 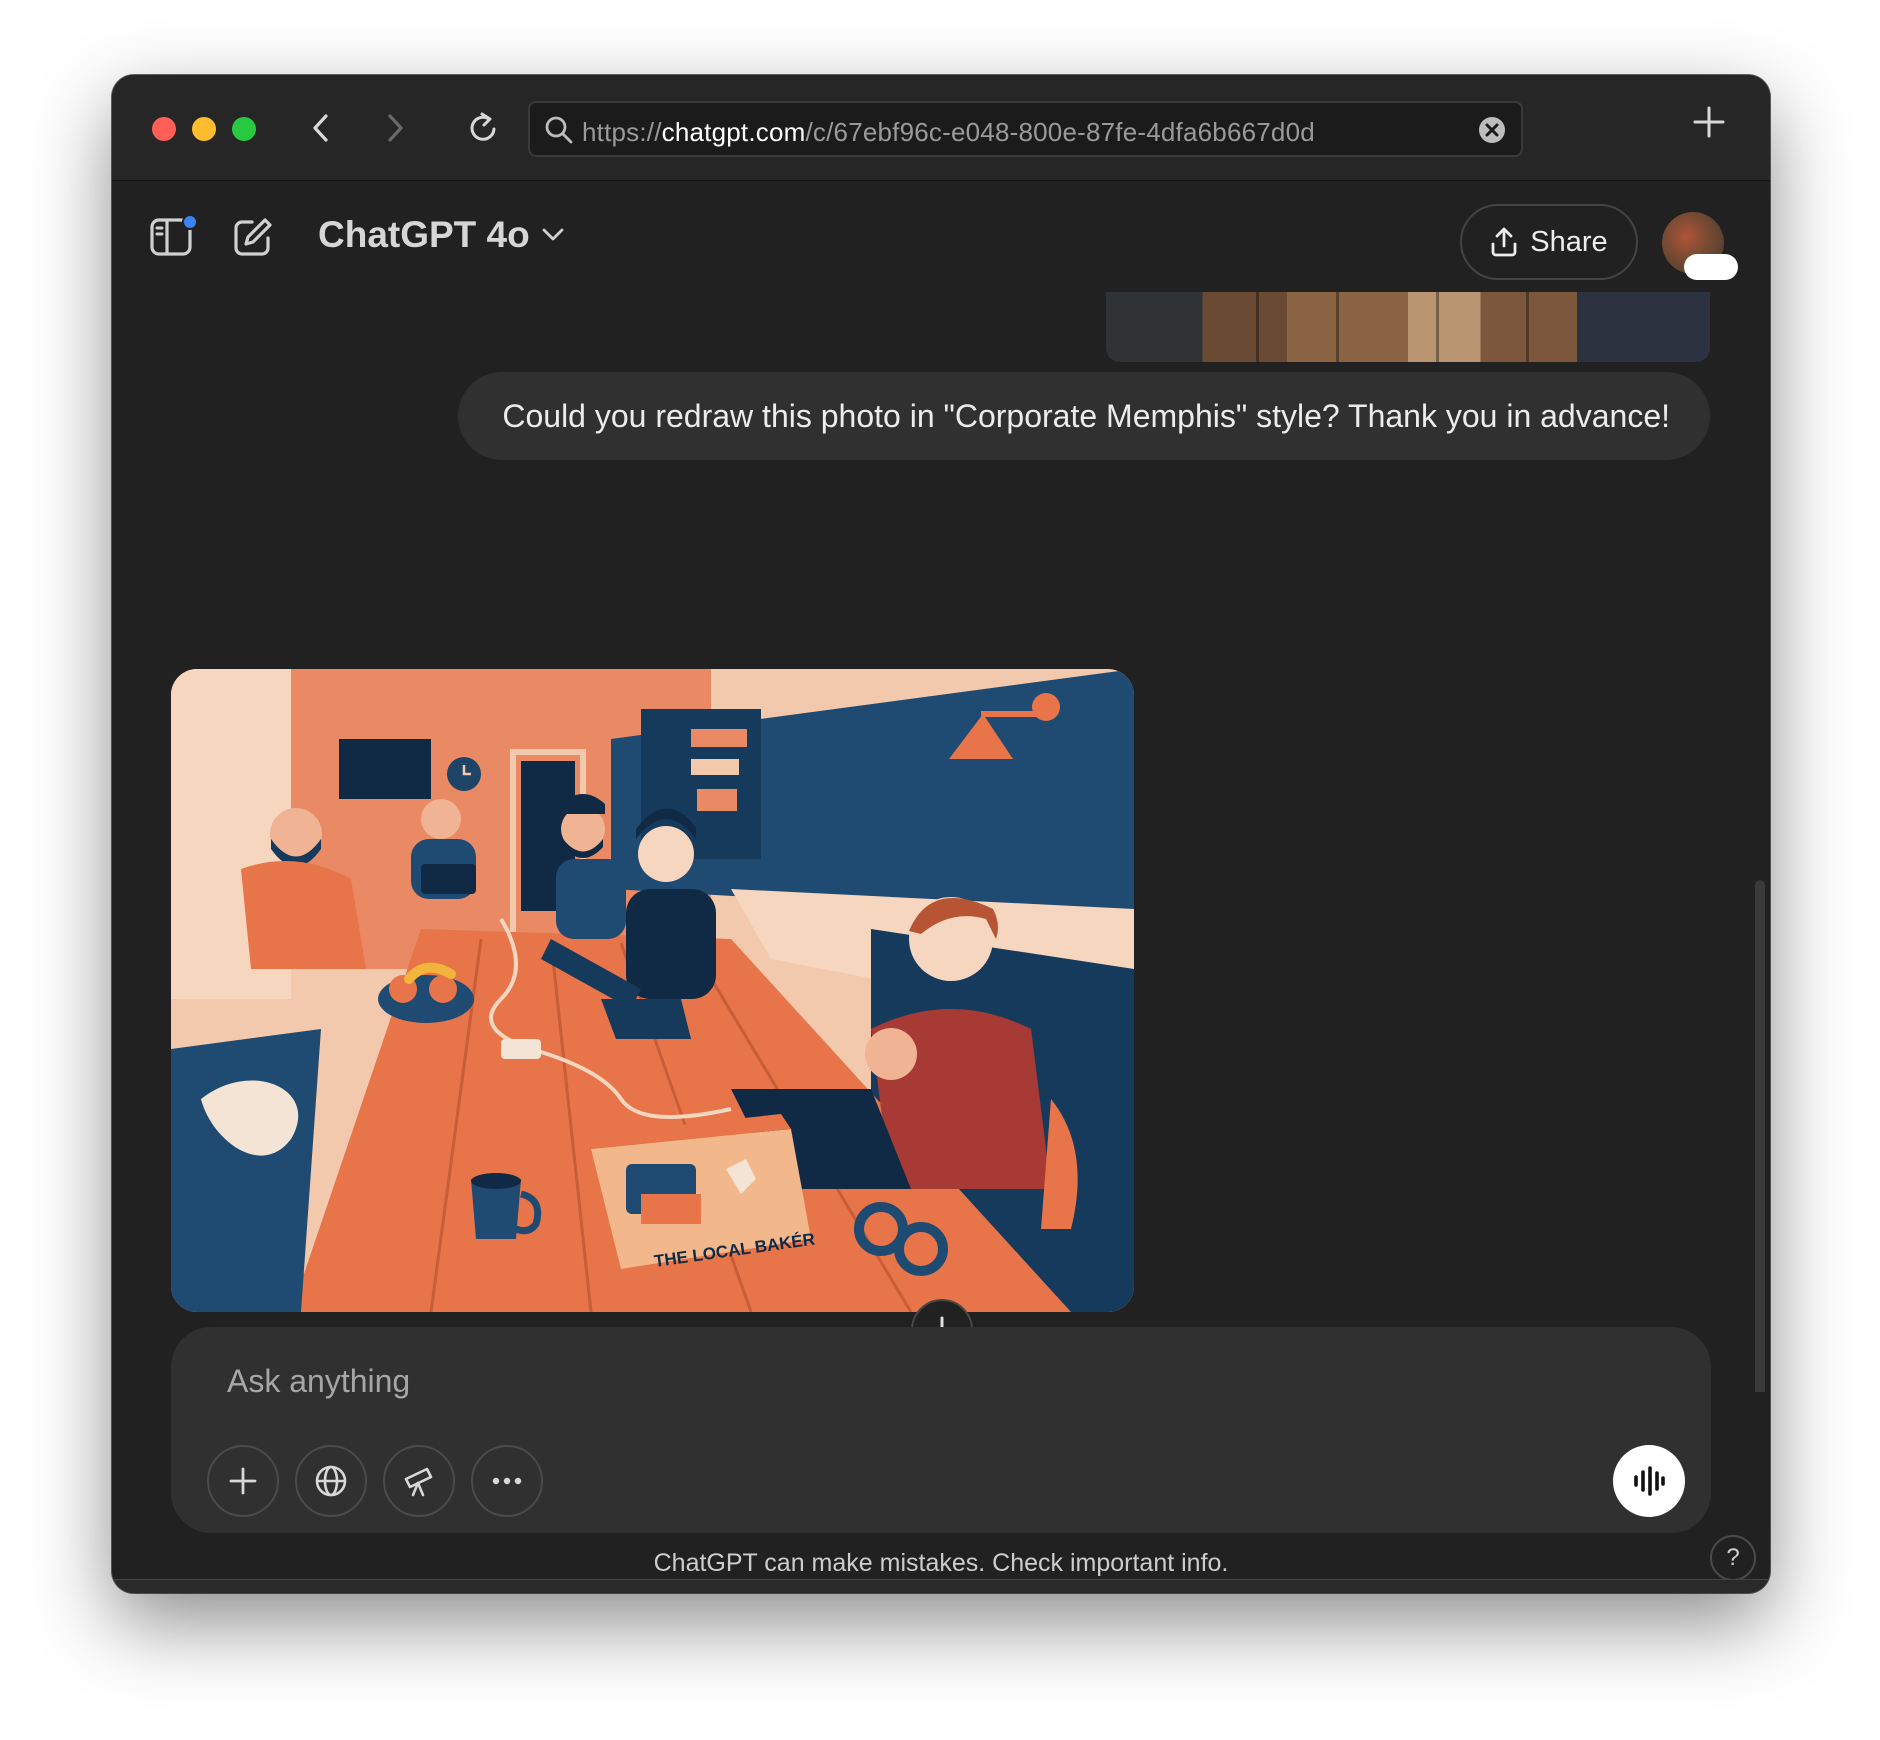 What do you see at coordinates (553, 234) in the screenshot?
I see `chevron-down-icon` at bounding box center [553, 234].